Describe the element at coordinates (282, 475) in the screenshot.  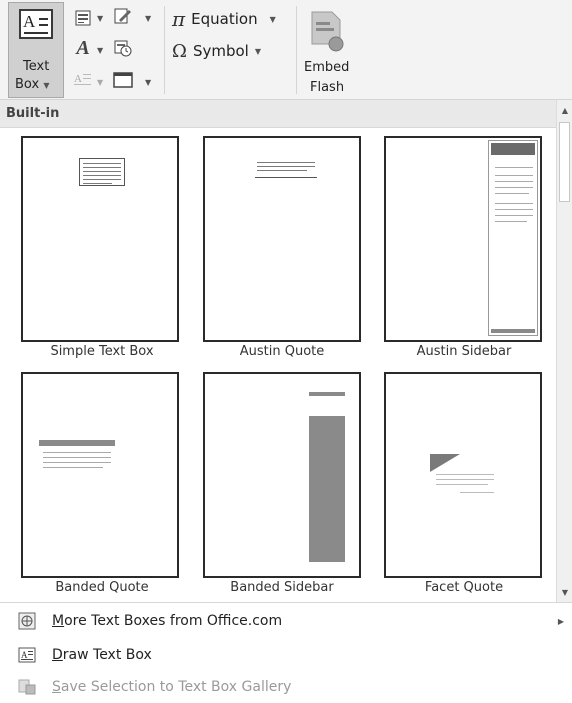
I see `gallery-item-banded-sidebar` at that location.